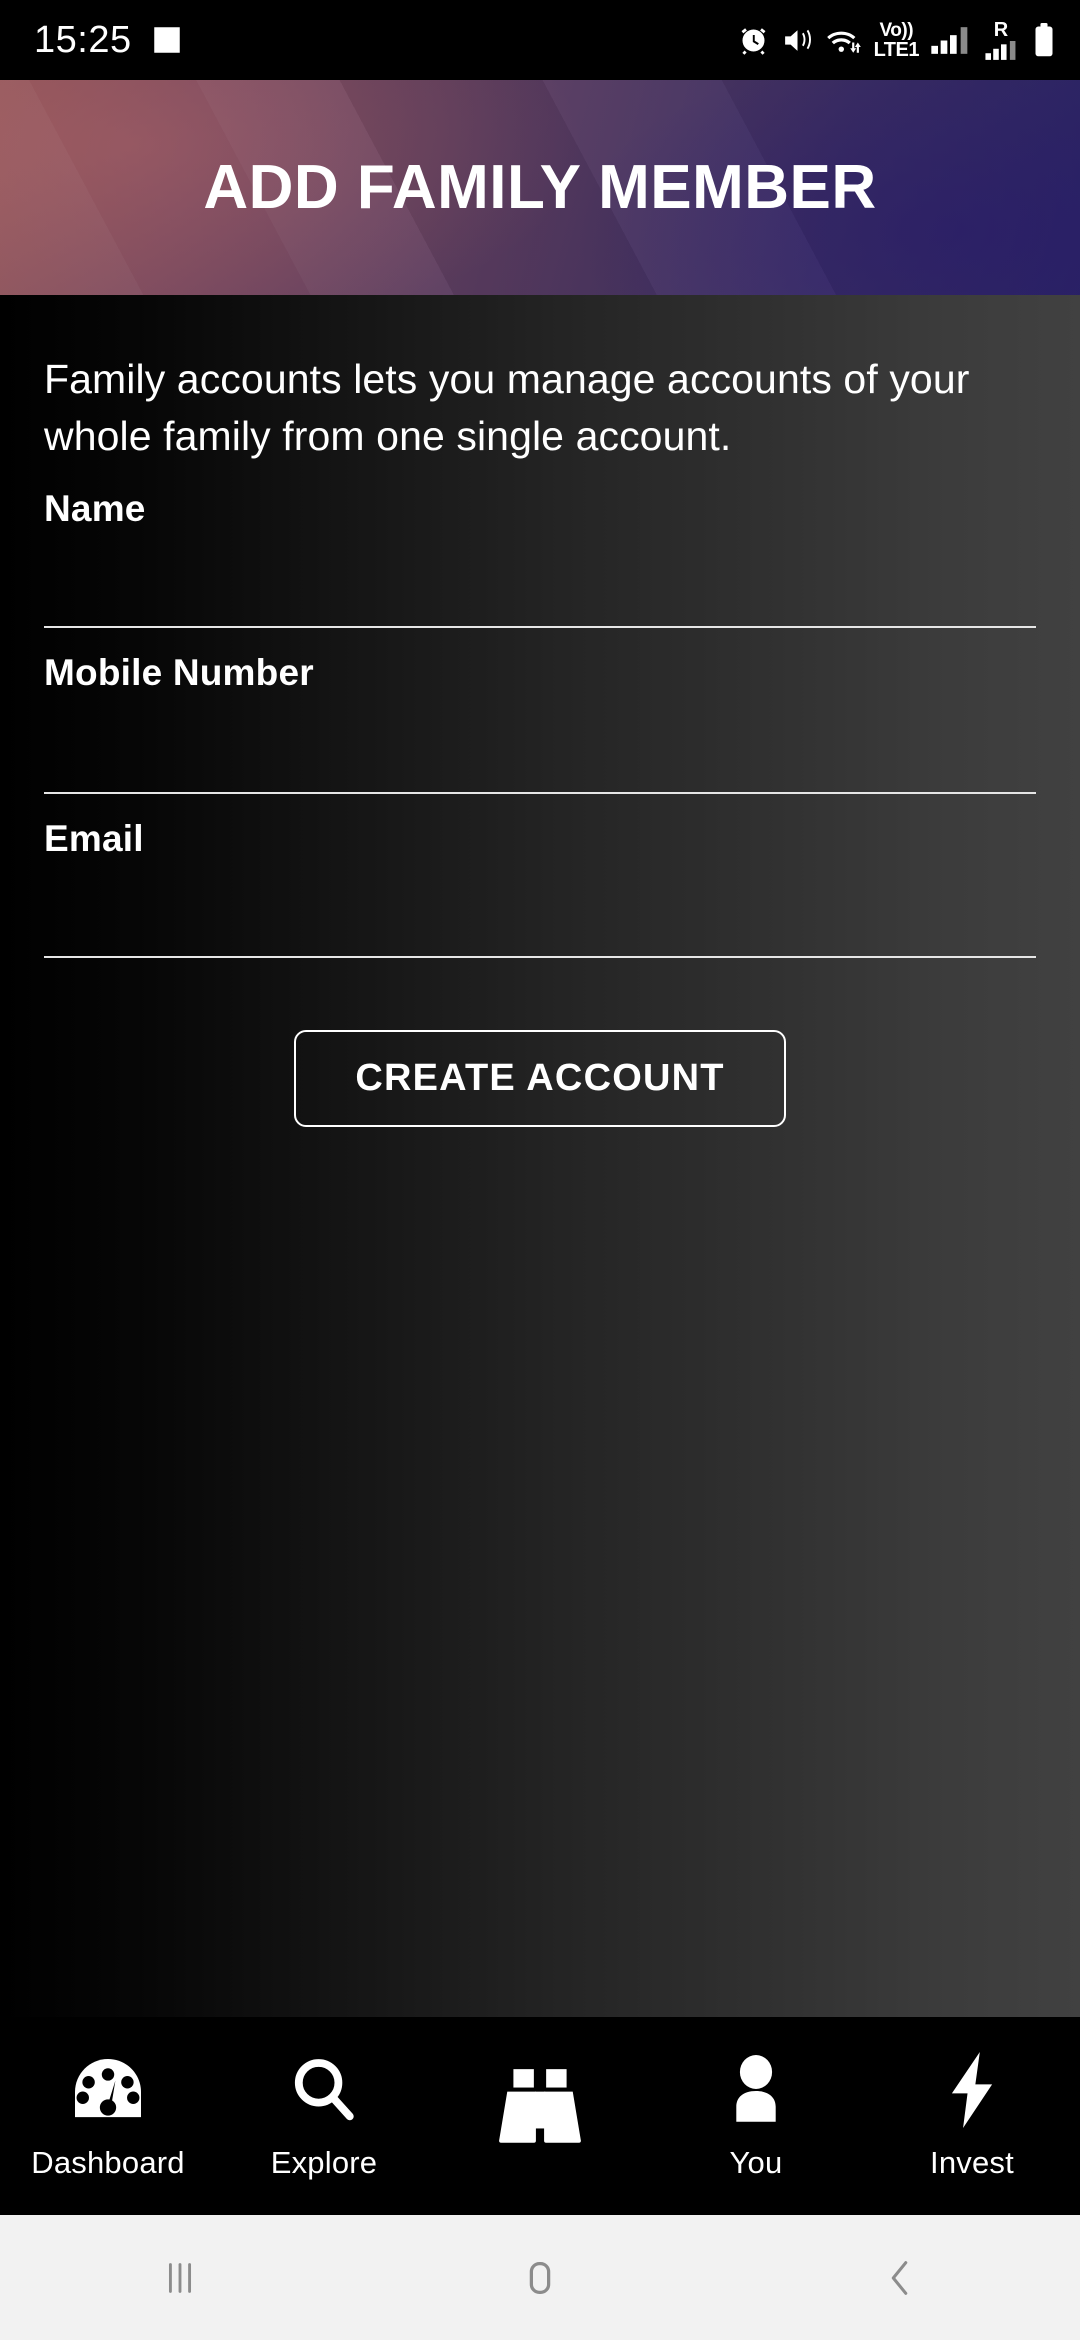  Describe the element at coordinates (540, 40) in the screenshot. I see `status-bar: 15:25 Vo)) LTE1 R` at that location.